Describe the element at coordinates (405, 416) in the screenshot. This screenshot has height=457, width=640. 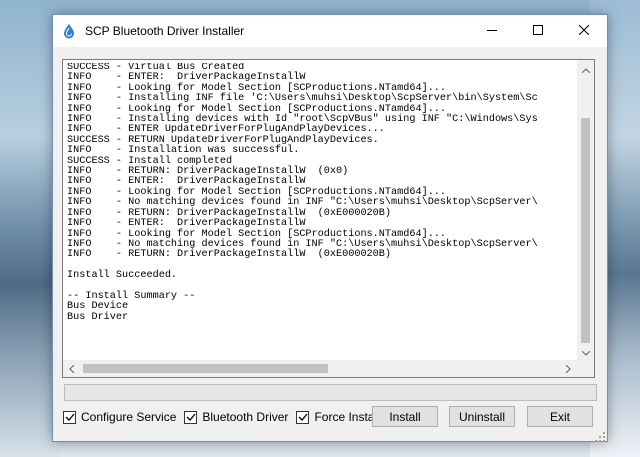
I see `install-button: Install` at that location.